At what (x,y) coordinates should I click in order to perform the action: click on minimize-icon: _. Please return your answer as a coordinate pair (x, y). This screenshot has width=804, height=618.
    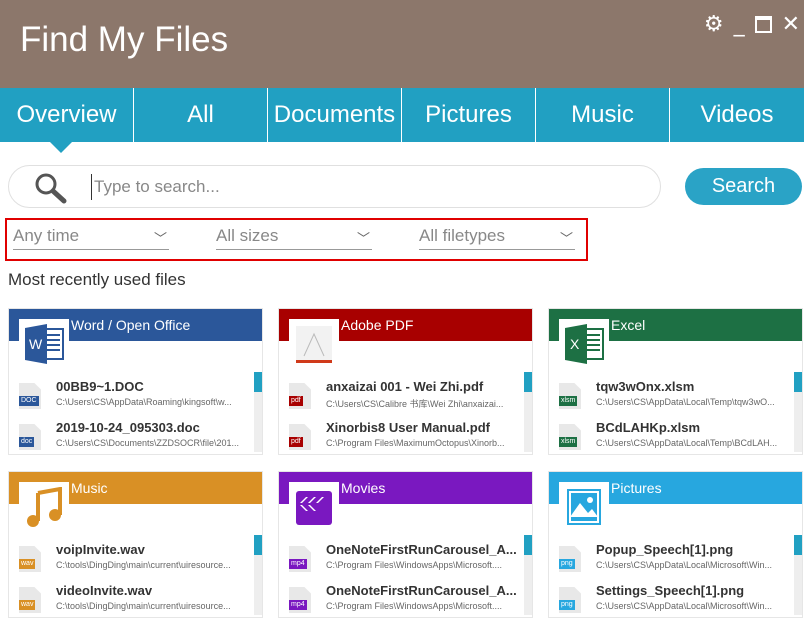
    Looking at the image, I should click on (739, 24).